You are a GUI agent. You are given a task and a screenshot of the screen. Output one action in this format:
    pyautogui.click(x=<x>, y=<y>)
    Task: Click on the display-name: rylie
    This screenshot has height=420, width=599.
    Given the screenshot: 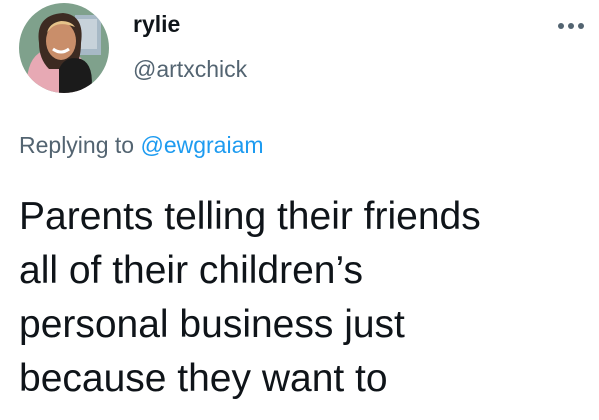 What is the action you would take?
    pyautogui.click(x=156, y=24)
    